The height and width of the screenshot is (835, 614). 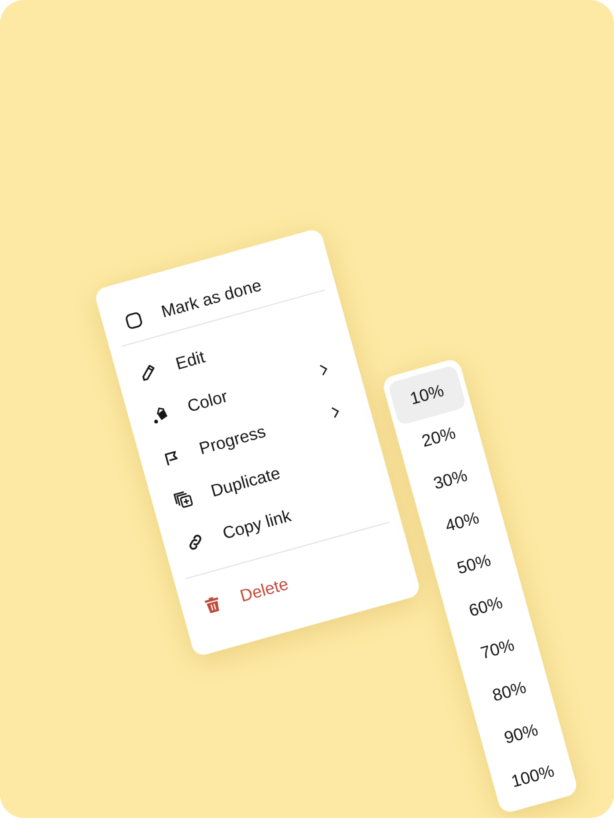 What do you see at coordinates (257, 525) in the screenshot?
I see `menu-item: Copy link` at bounding box center [257, 525].